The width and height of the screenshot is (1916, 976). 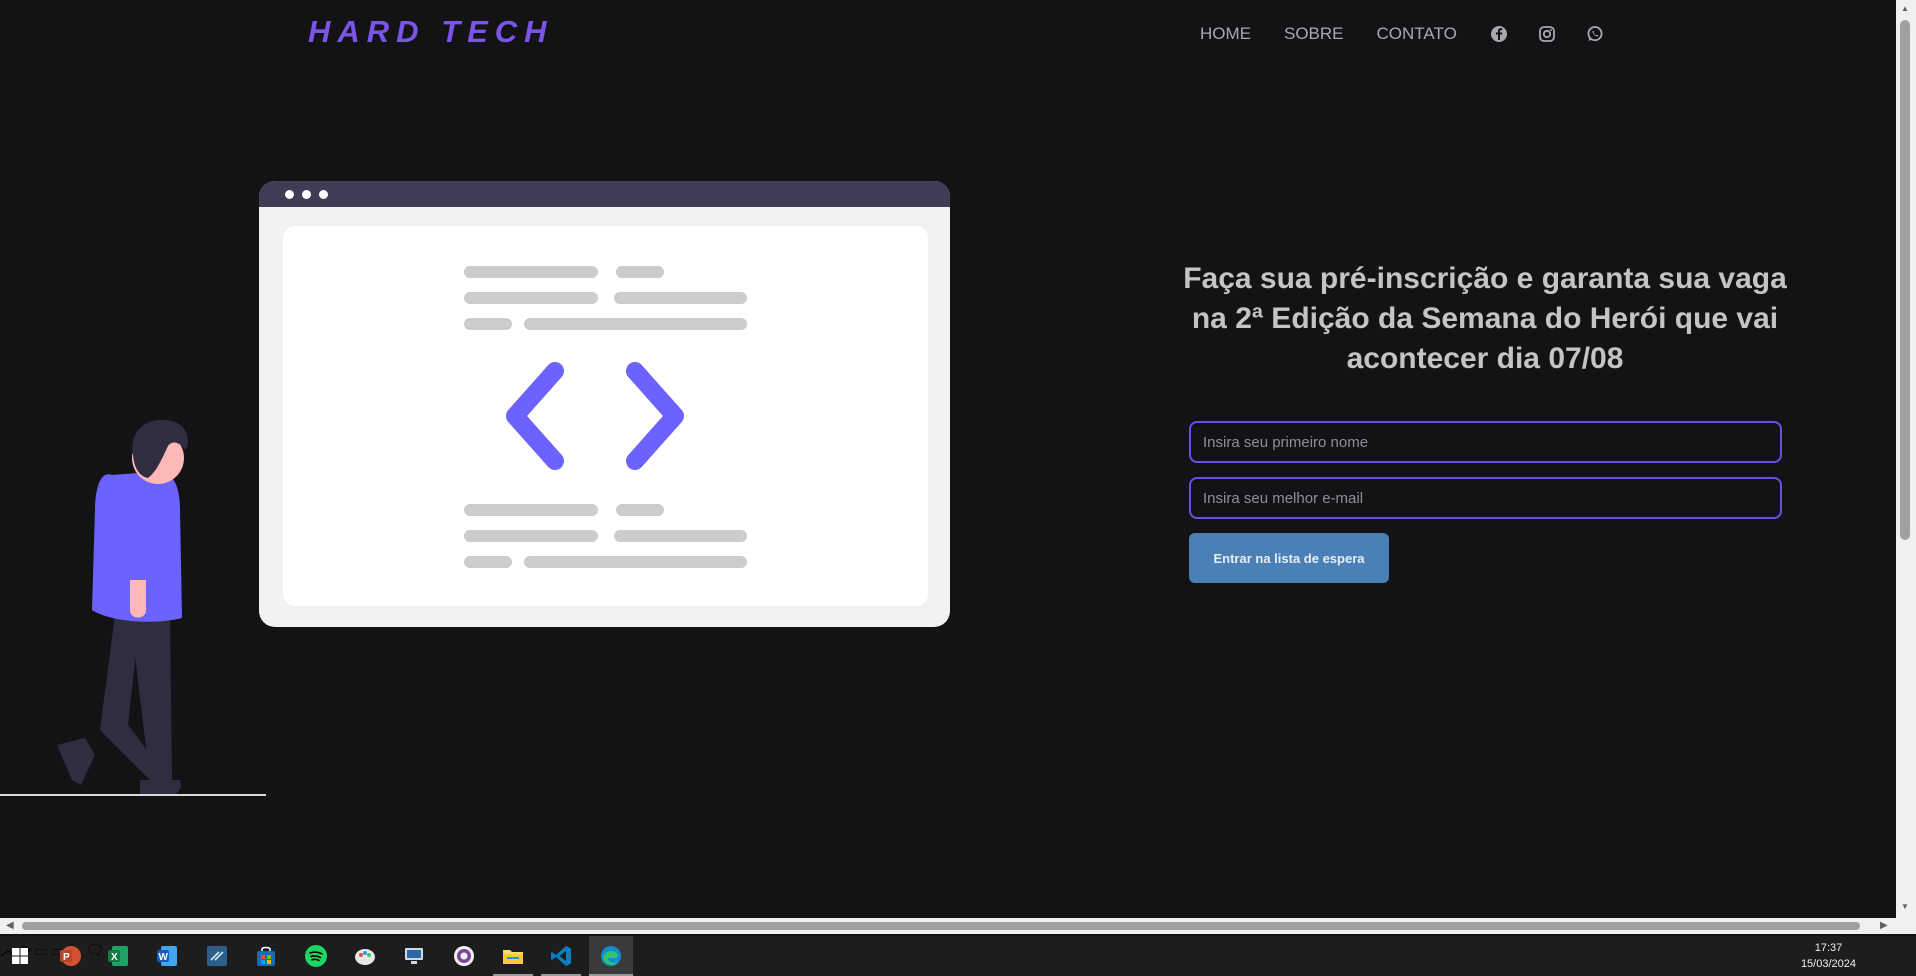 I want to click on word-icon: W, so click(x=167, y=956).